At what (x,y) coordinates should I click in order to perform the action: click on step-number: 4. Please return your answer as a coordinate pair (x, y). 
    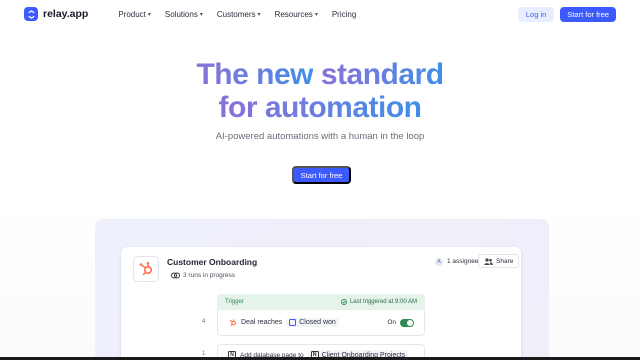
    Looking at the image, I should click on (204, 322).